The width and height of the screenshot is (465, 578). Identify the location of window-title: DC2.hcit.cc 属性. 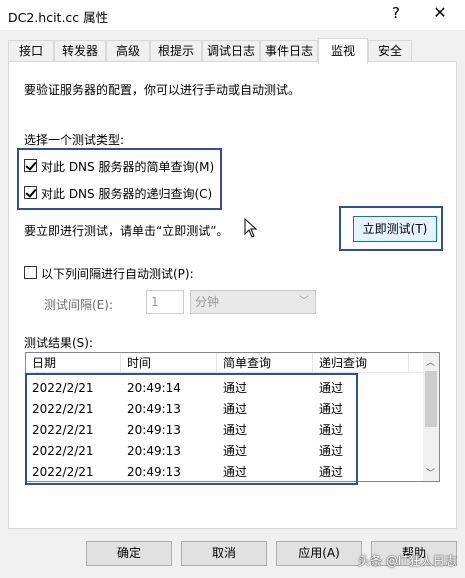
(58, 17).